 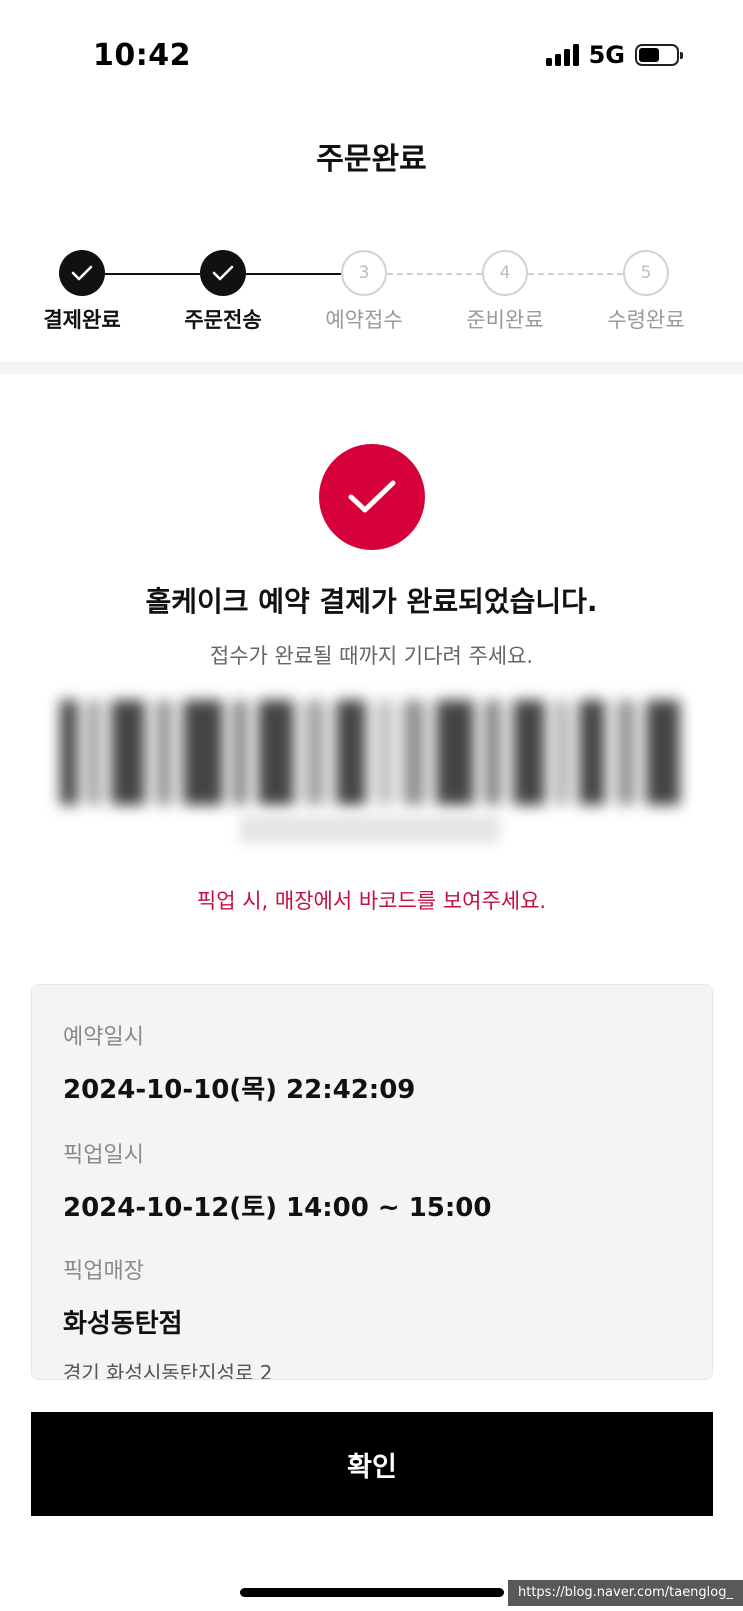 I want to click on pickup-store-address: 경기 화성시동탄지성로 2, so click(x=168, y=1370).